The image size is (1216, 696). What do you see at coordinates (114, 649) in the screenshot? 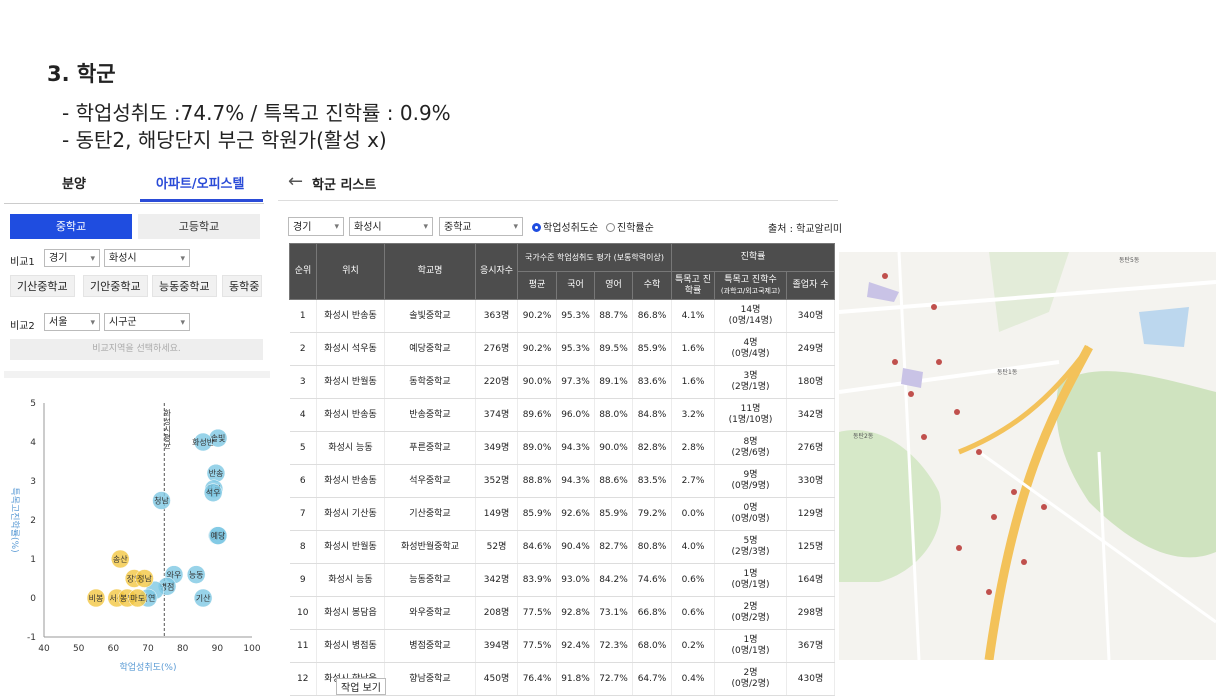
I see `x-tick-label: 60` at bounding box center [114, 649].